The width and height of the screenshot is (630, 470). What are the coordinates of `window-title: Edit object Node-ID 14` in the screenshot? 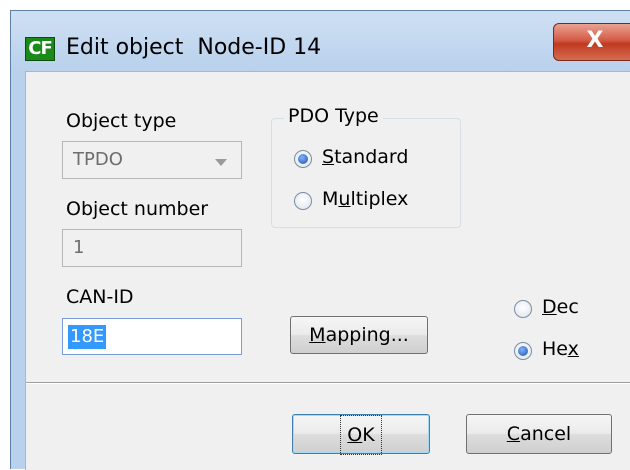 It's located at (194, 47).